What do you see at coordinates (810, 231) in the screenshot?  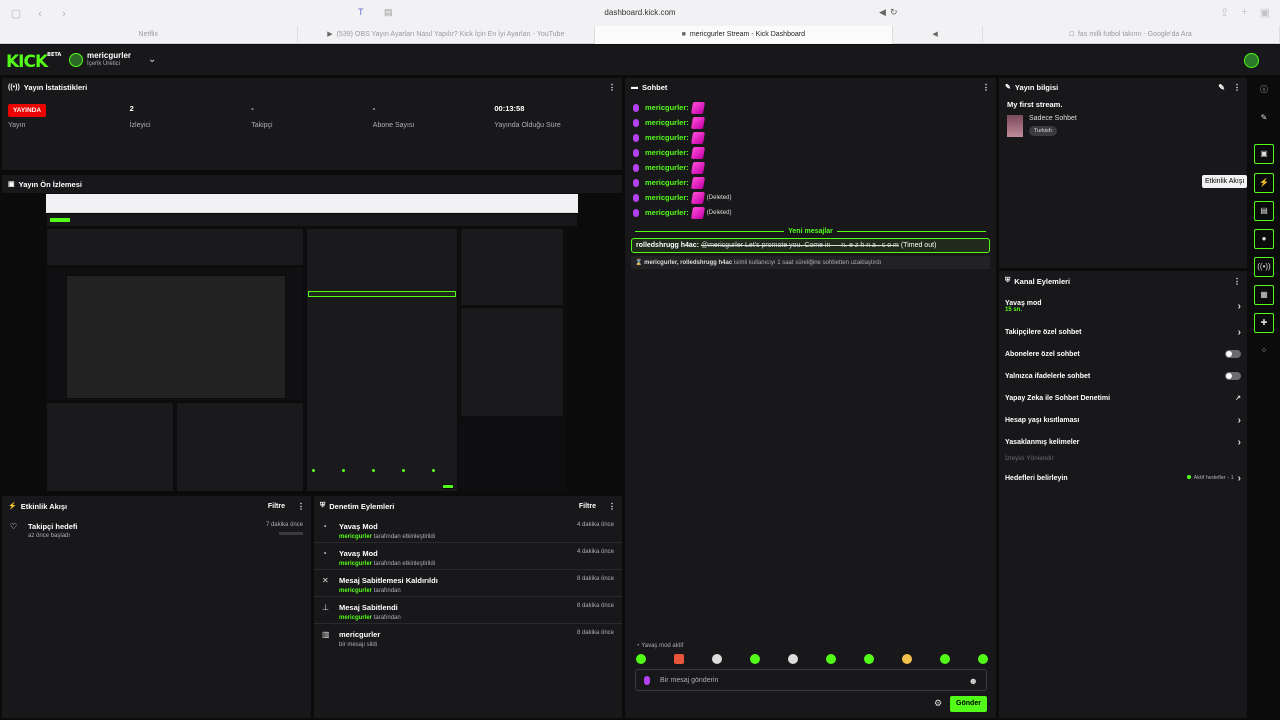 I see `new-messages-divider: Yeni mesajlar` at bounding box center [810, 231].